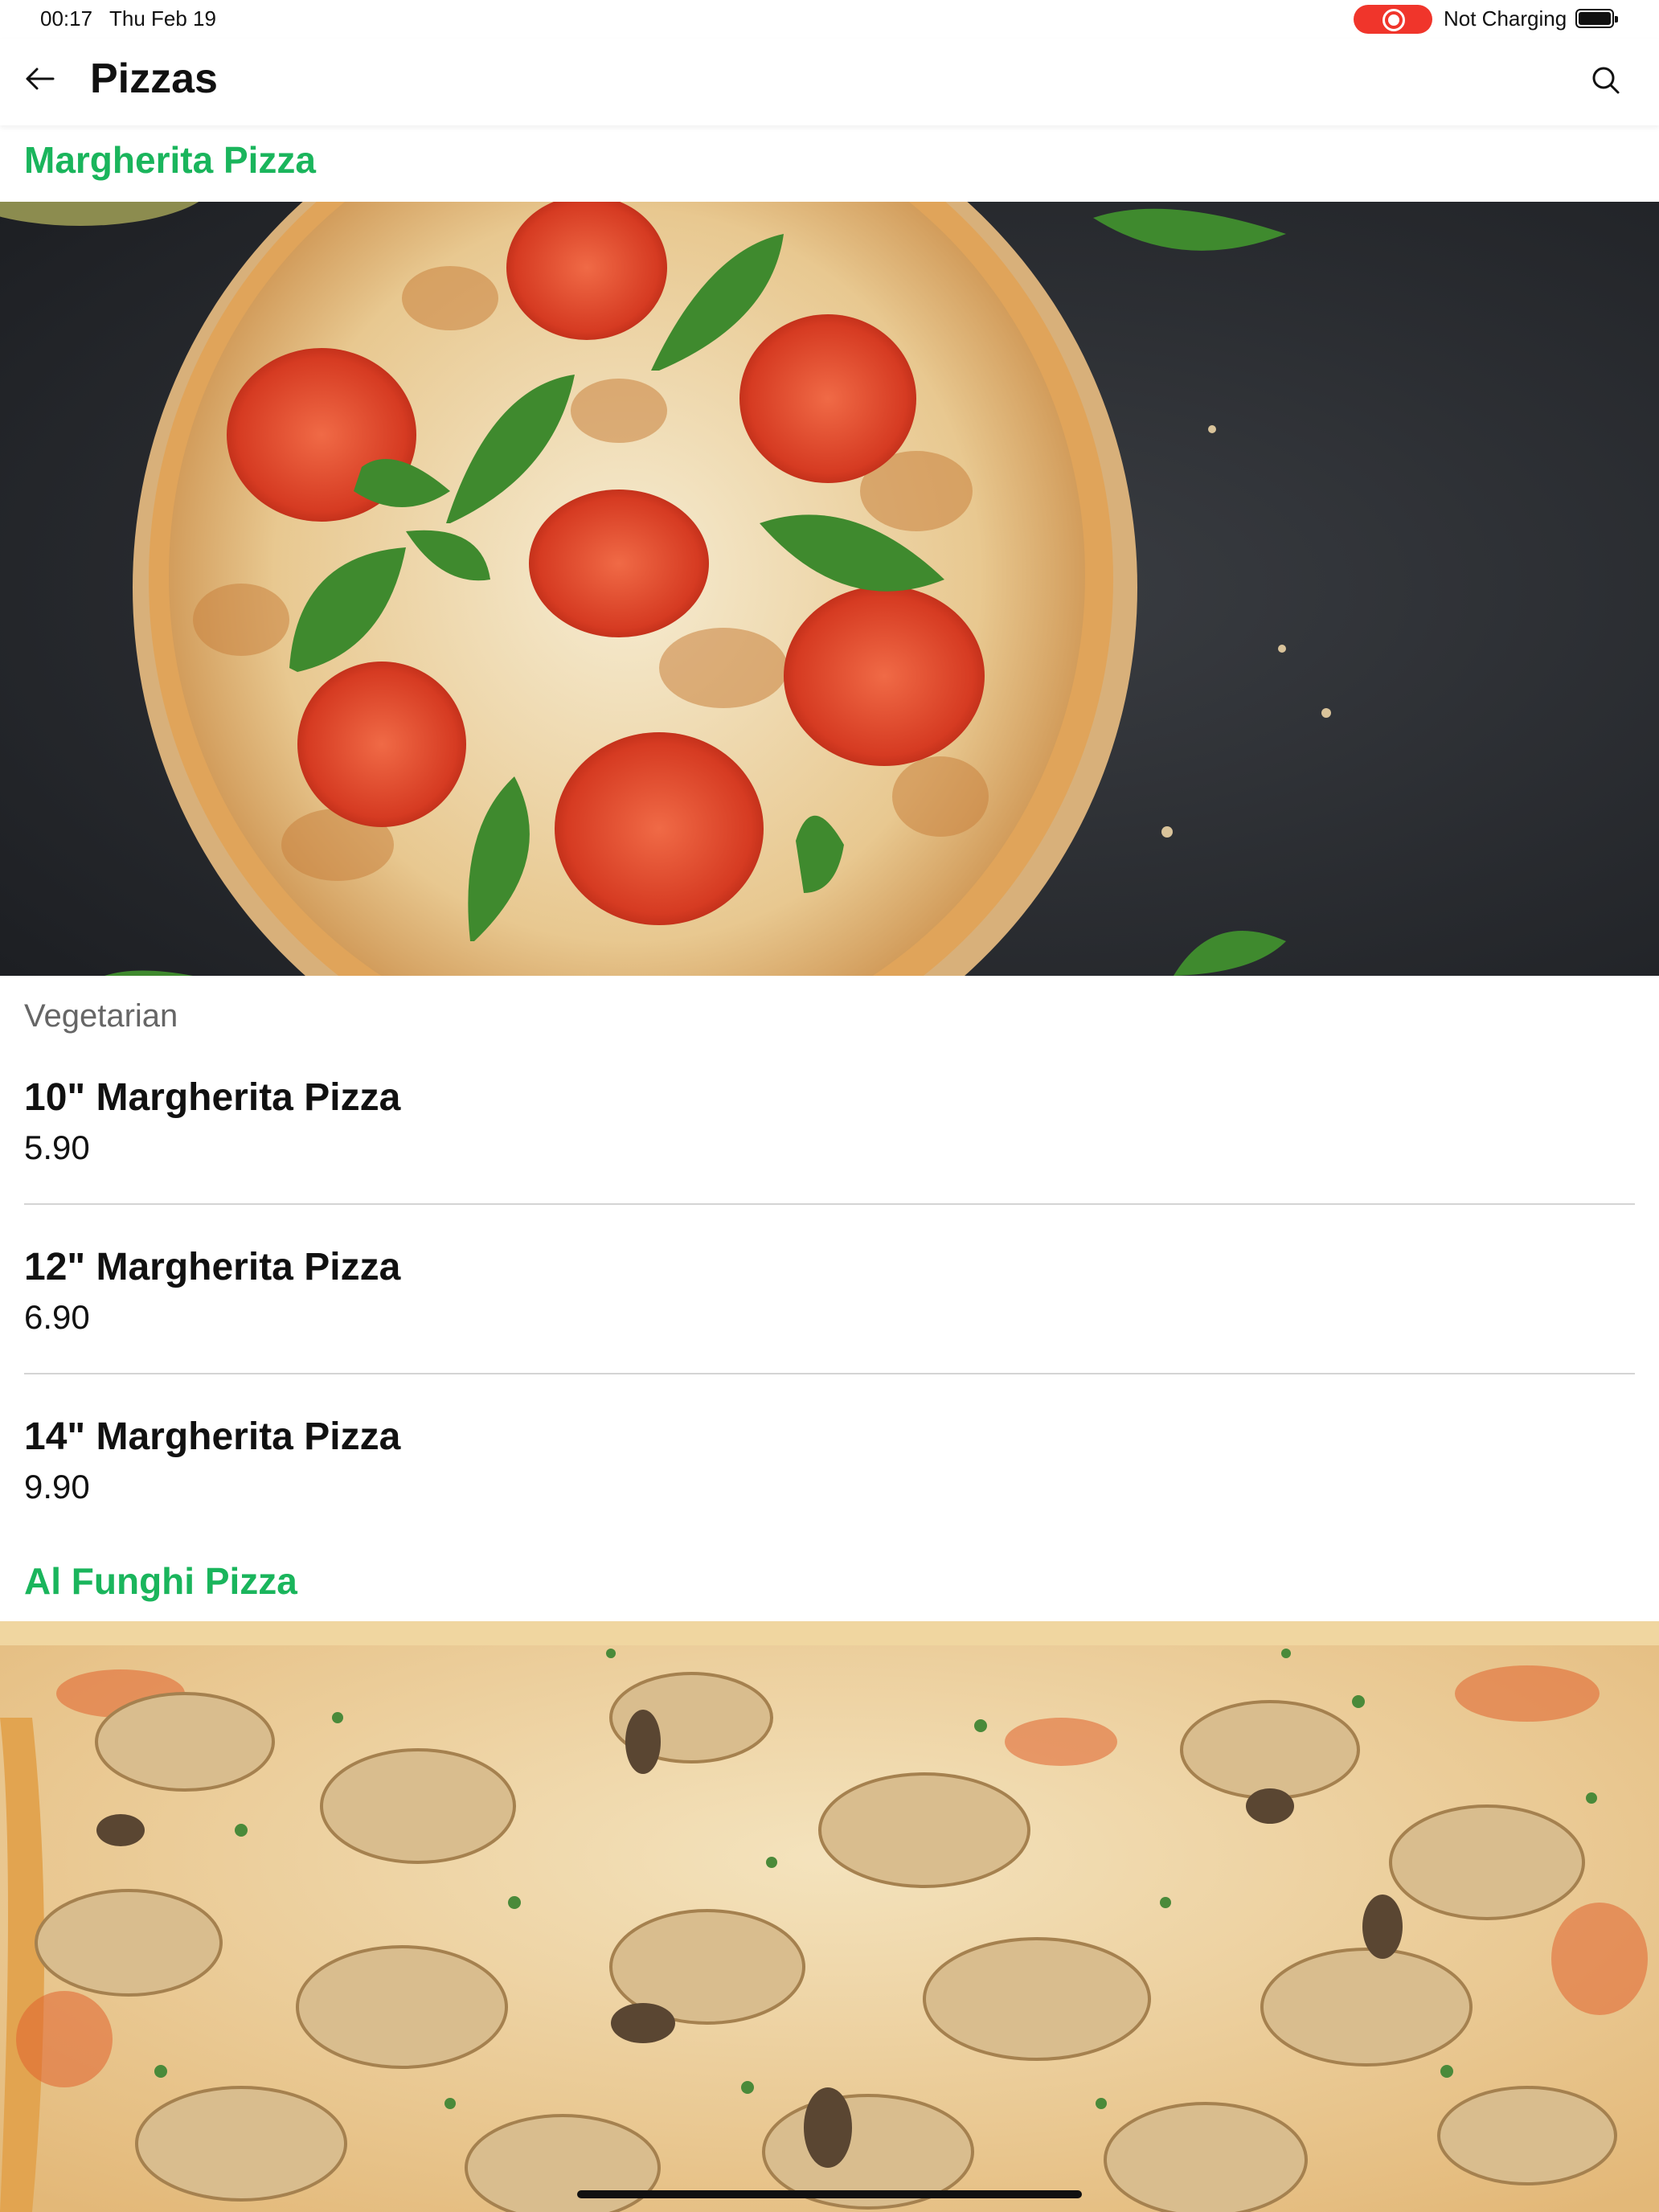 This screenshot has height=2212, width=1659. What do you see at coordinates (101, 1016) in the screenshot?
I see `category-label: Vegetarian` at bounding box center [101, 1016].